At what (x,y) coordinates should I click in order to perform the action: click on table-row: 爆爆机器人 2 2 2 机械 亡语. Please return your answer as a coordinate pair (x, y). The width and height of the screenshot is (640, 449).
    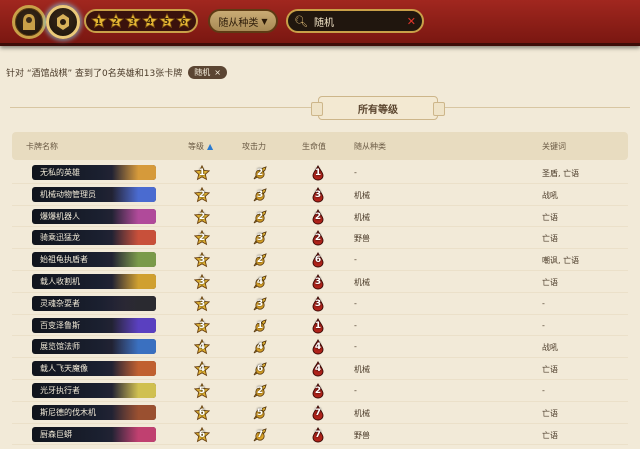
    Looking at the image, I should click on (320, 217).